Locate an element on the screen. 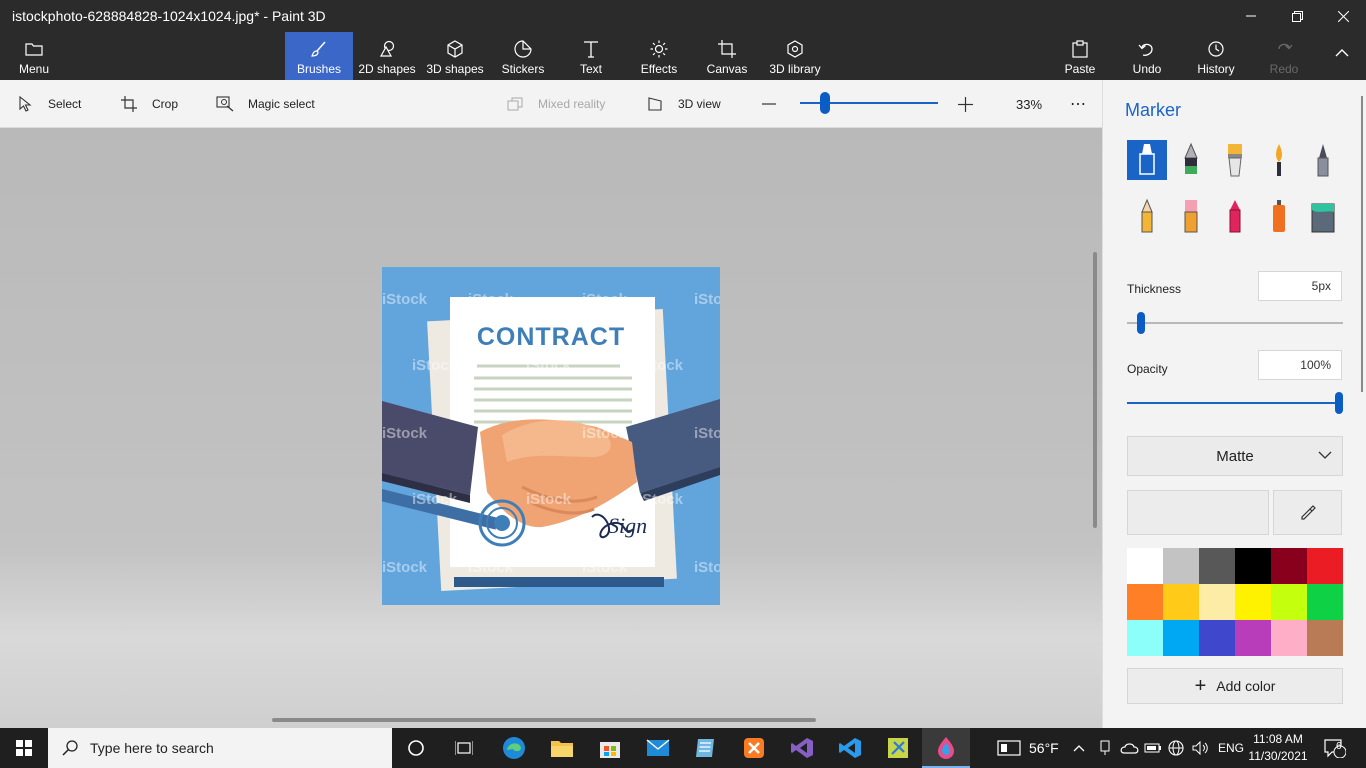 Image resolution: width=1366 pixels, height=768 pixels. tab-stickers: Stickers is located at coordinates (523, 56).